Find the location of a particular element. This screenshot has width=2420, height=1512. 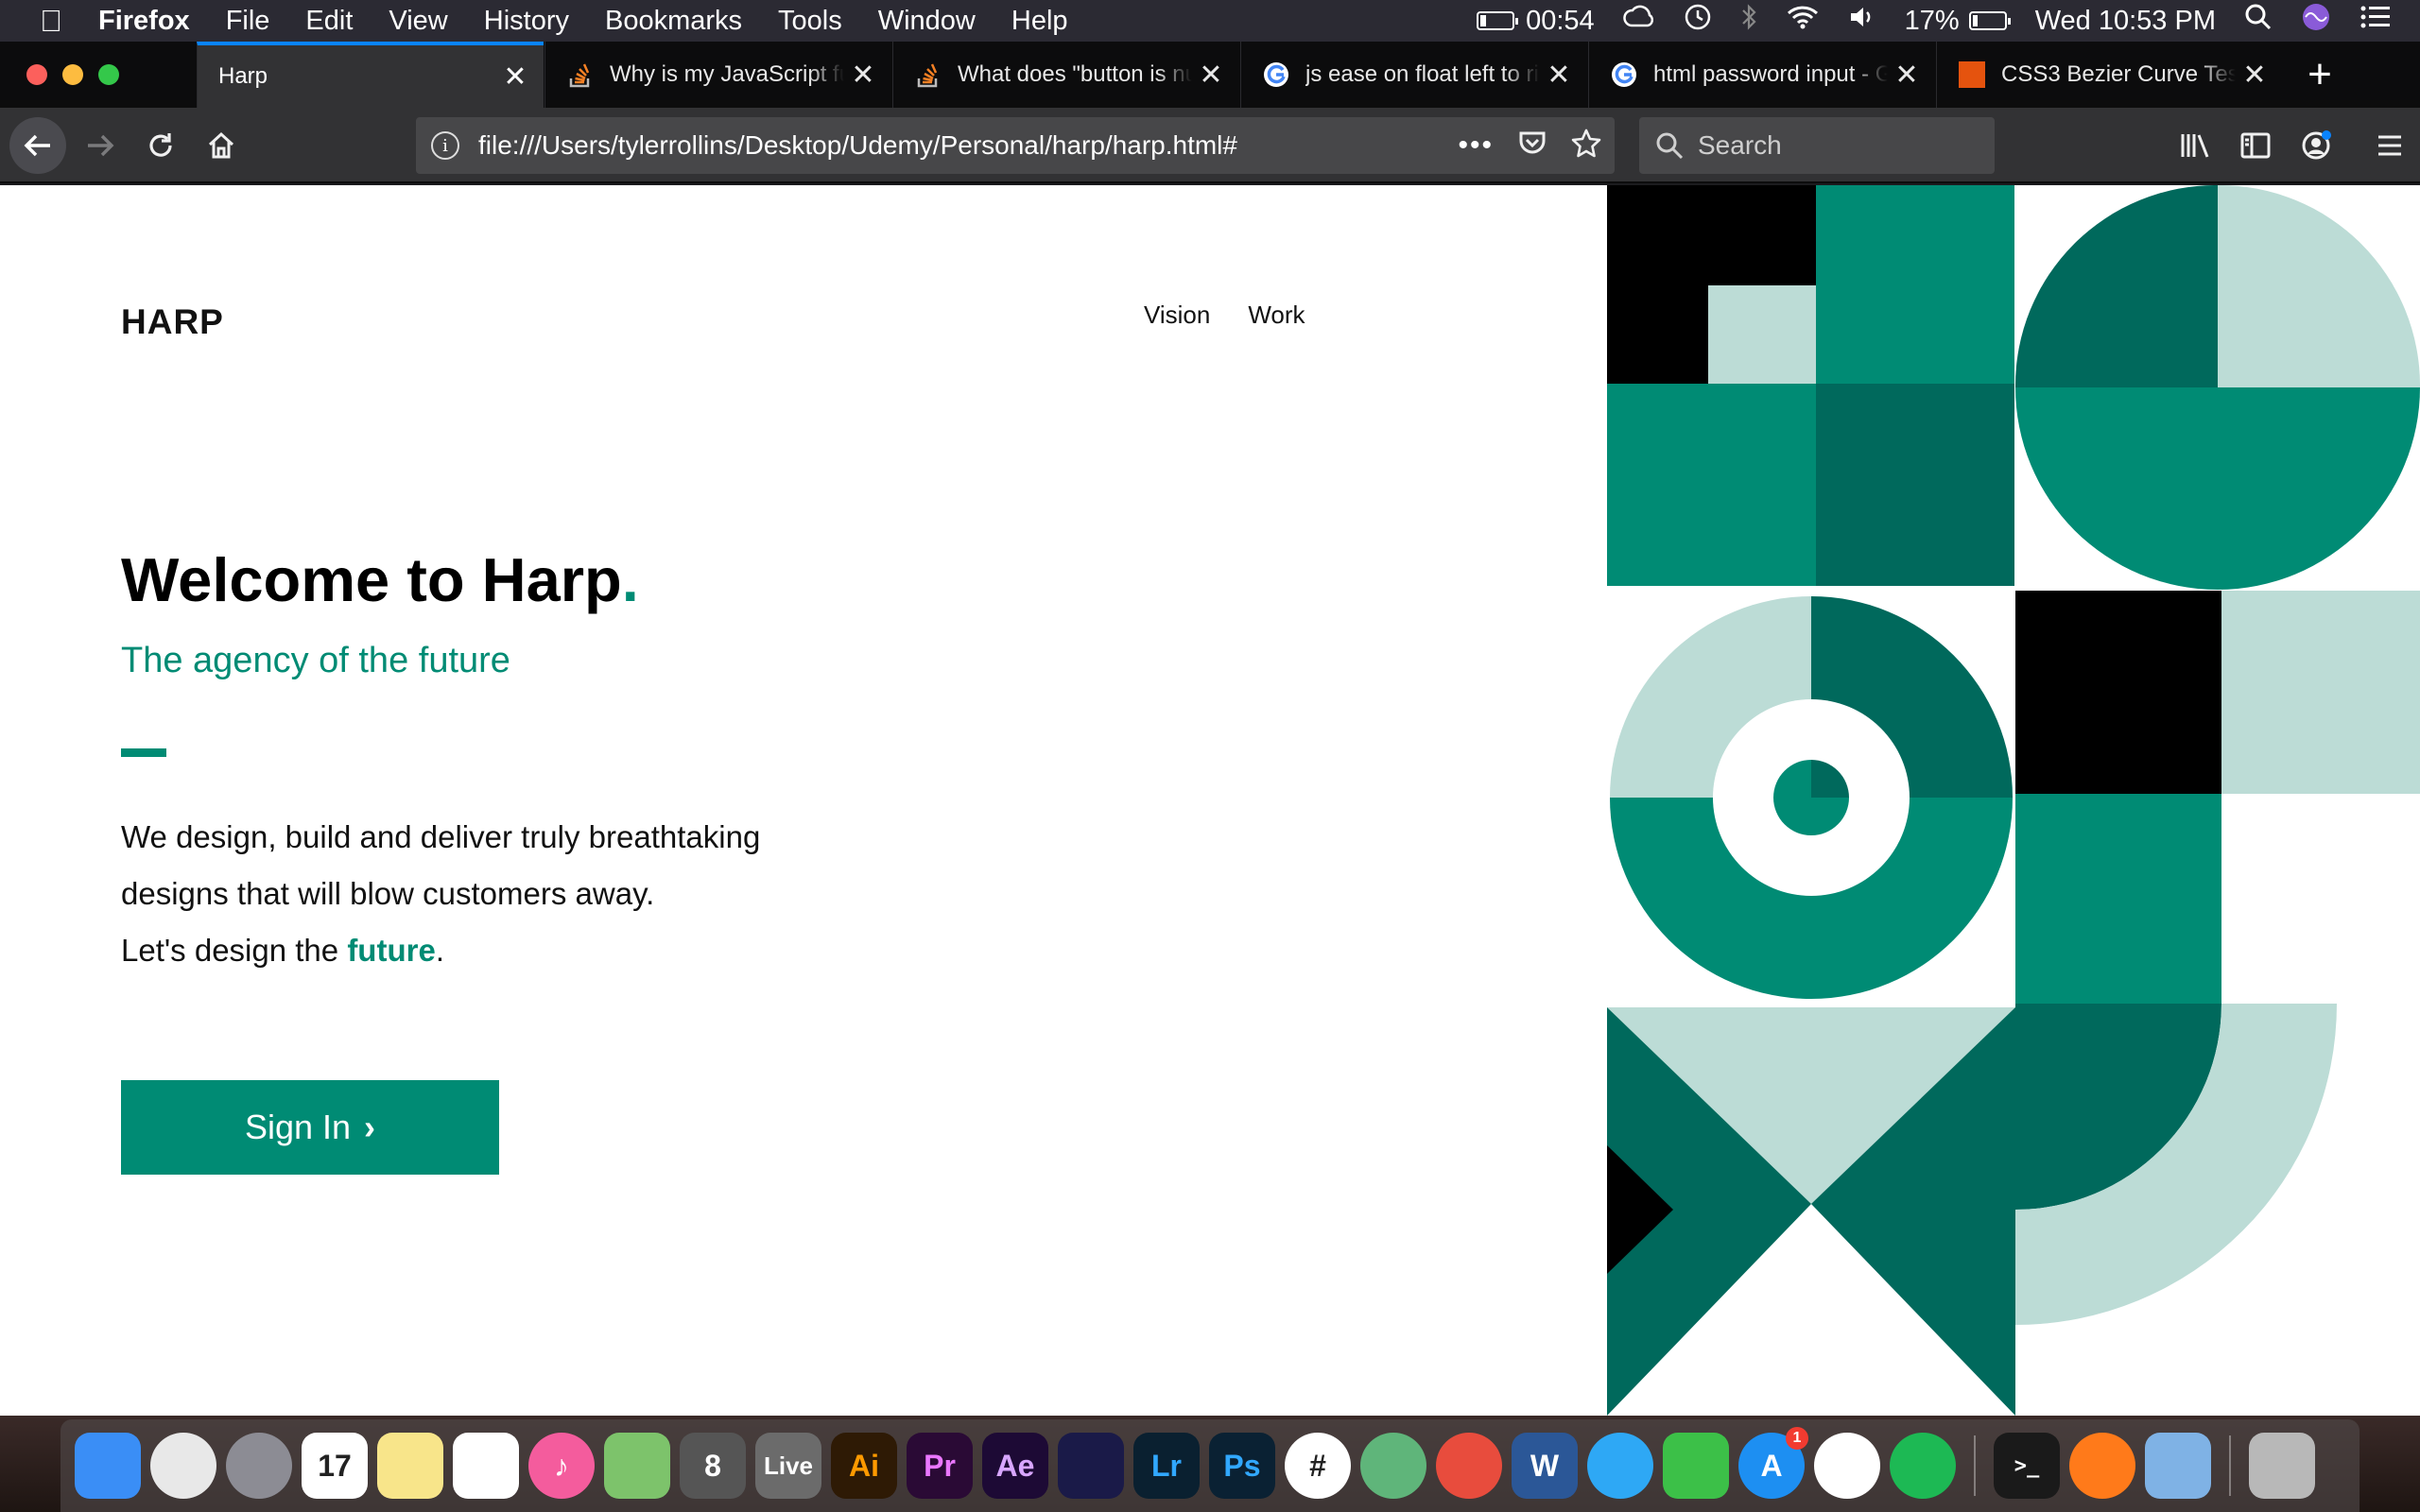

hero-divider is located at coordinates (143, 752).